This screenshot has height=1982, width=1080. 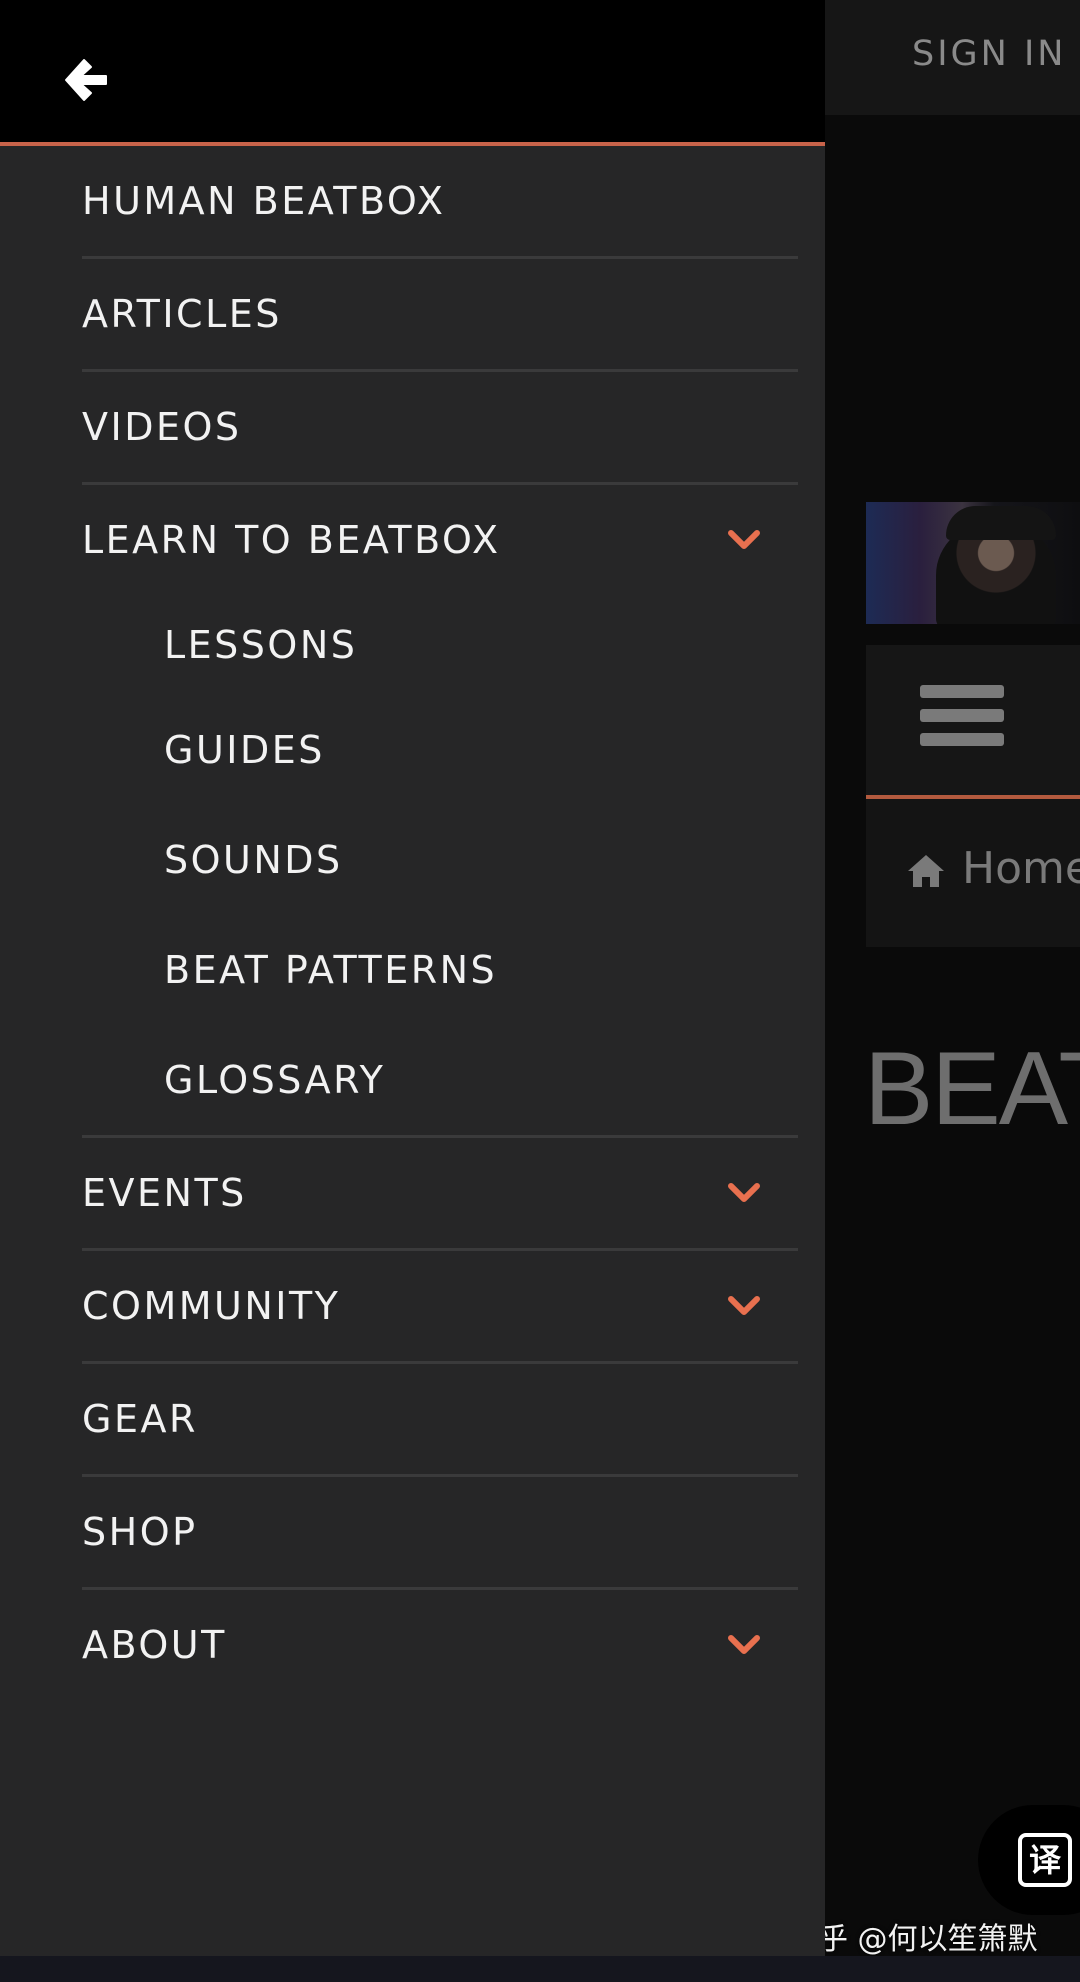 I want to click on menu-toggle-button, so click(x=973, y=722).